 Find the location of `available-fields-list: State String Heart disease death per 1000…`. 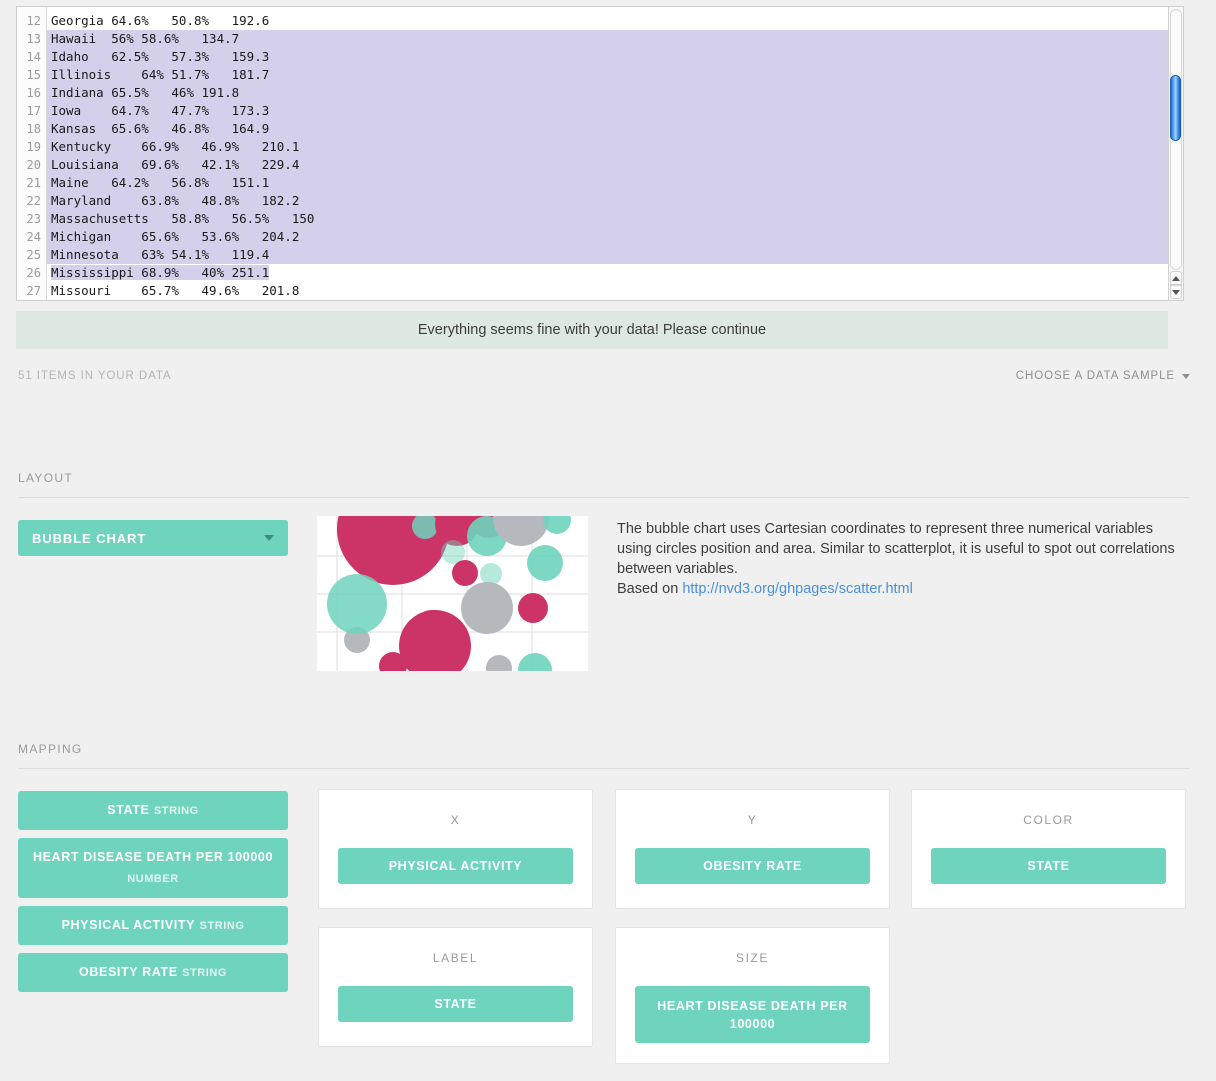

available-fields-list: State String Heart disease death per 1000… is located at coordinates (153, 895).